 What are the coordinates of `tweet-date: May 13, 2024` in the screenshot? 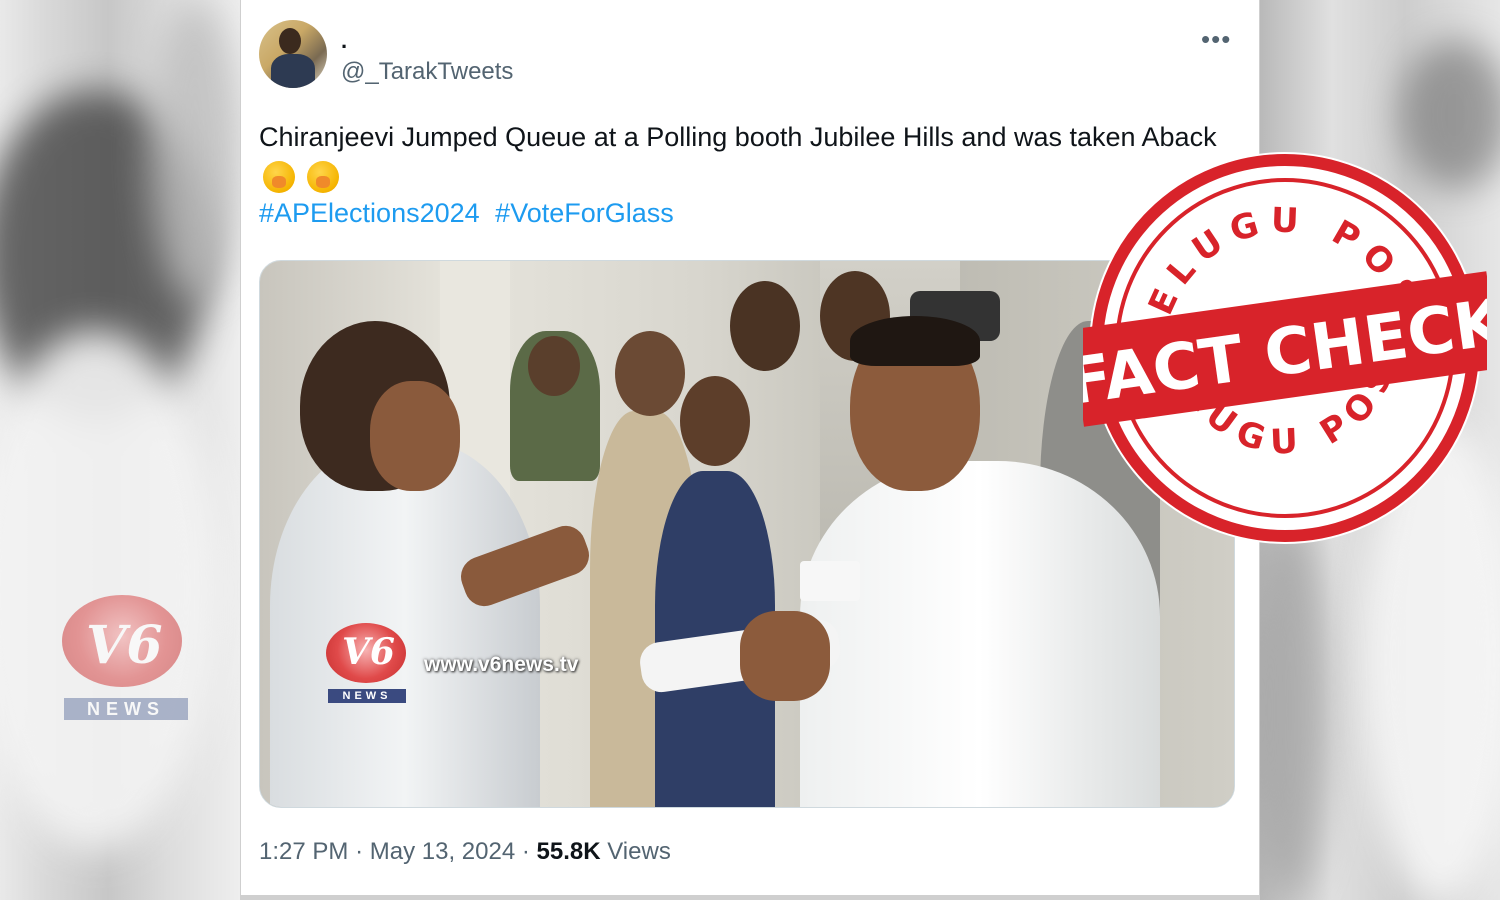 It's located at (442, 851).